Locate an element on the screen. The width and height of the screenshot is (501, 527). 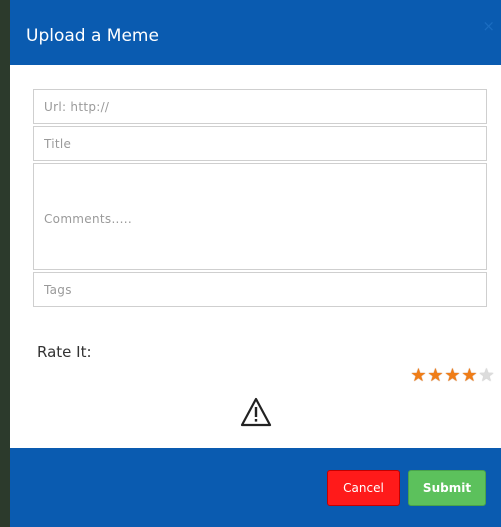
rate-label: Rate It: is located at coordinates (64, 352).